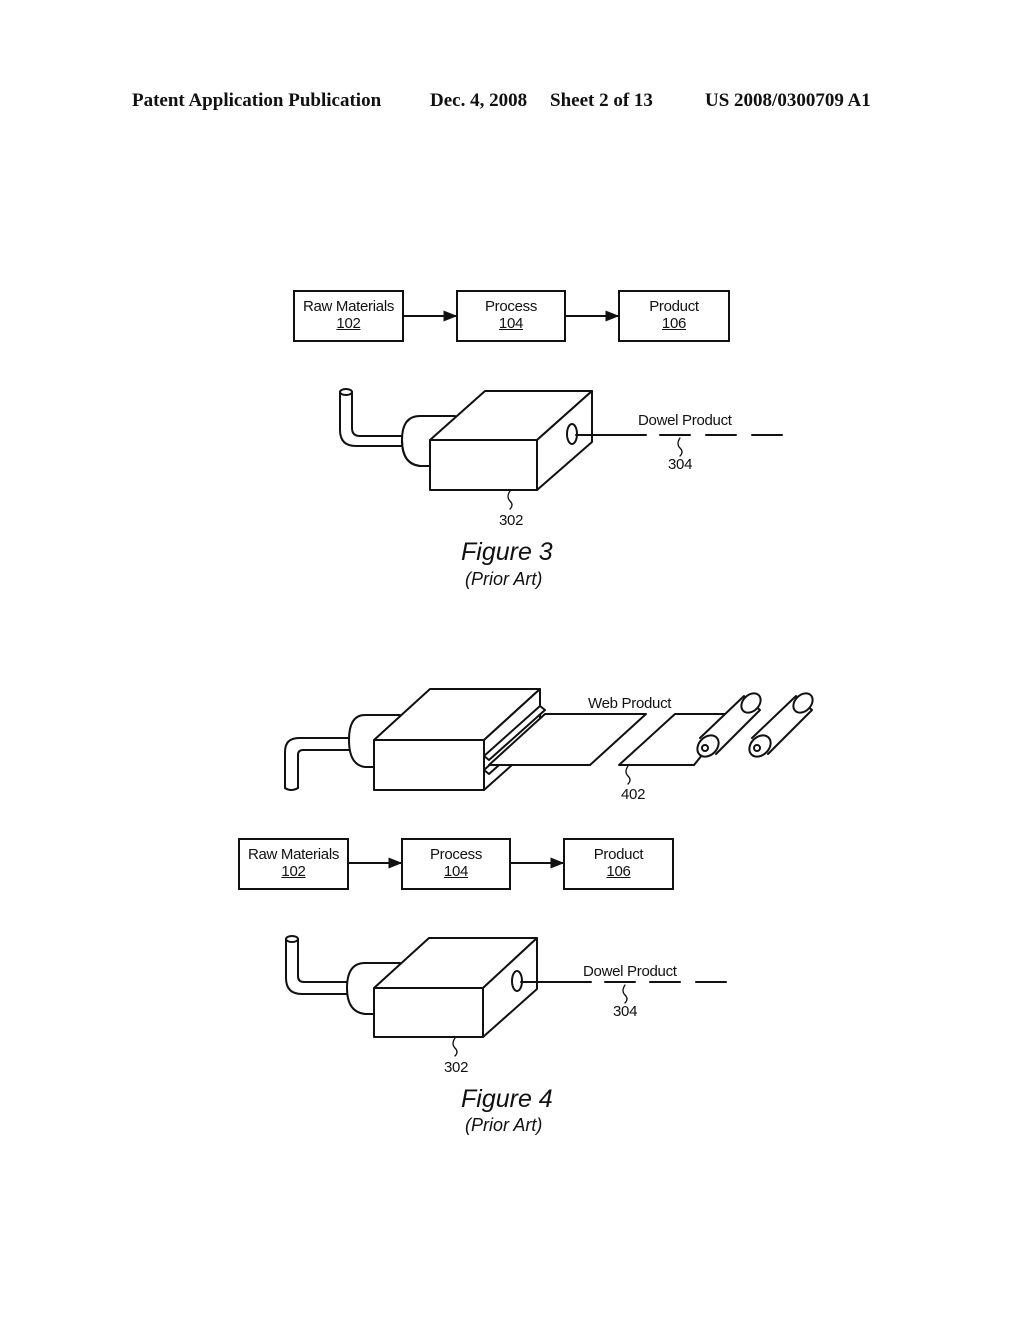  What do you see at coordinates (378, 414) in the screenshot?
I see `fig3-pipe-inner` at bounding box center [378, 414].